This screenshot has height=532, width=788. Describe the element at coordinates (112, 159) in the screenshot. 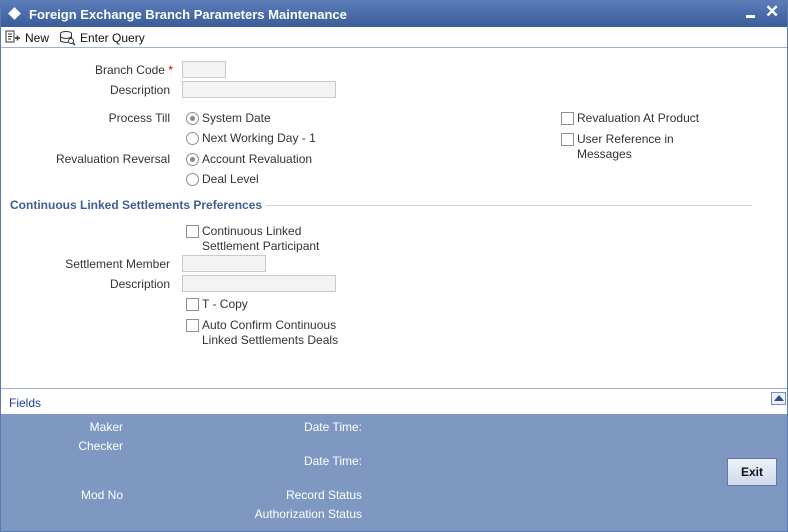

I see `revaluation-reversal-label: Revaluation Reversal` at that location.